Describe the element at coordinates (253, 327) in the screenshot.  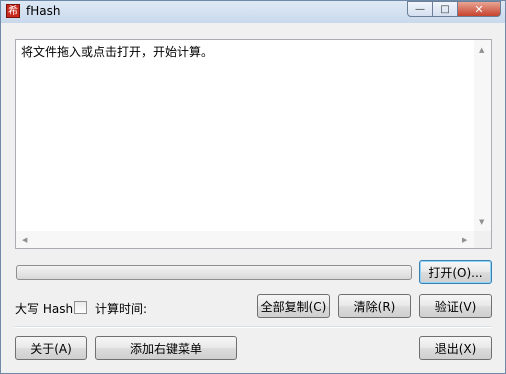
I see `divider` at that location.